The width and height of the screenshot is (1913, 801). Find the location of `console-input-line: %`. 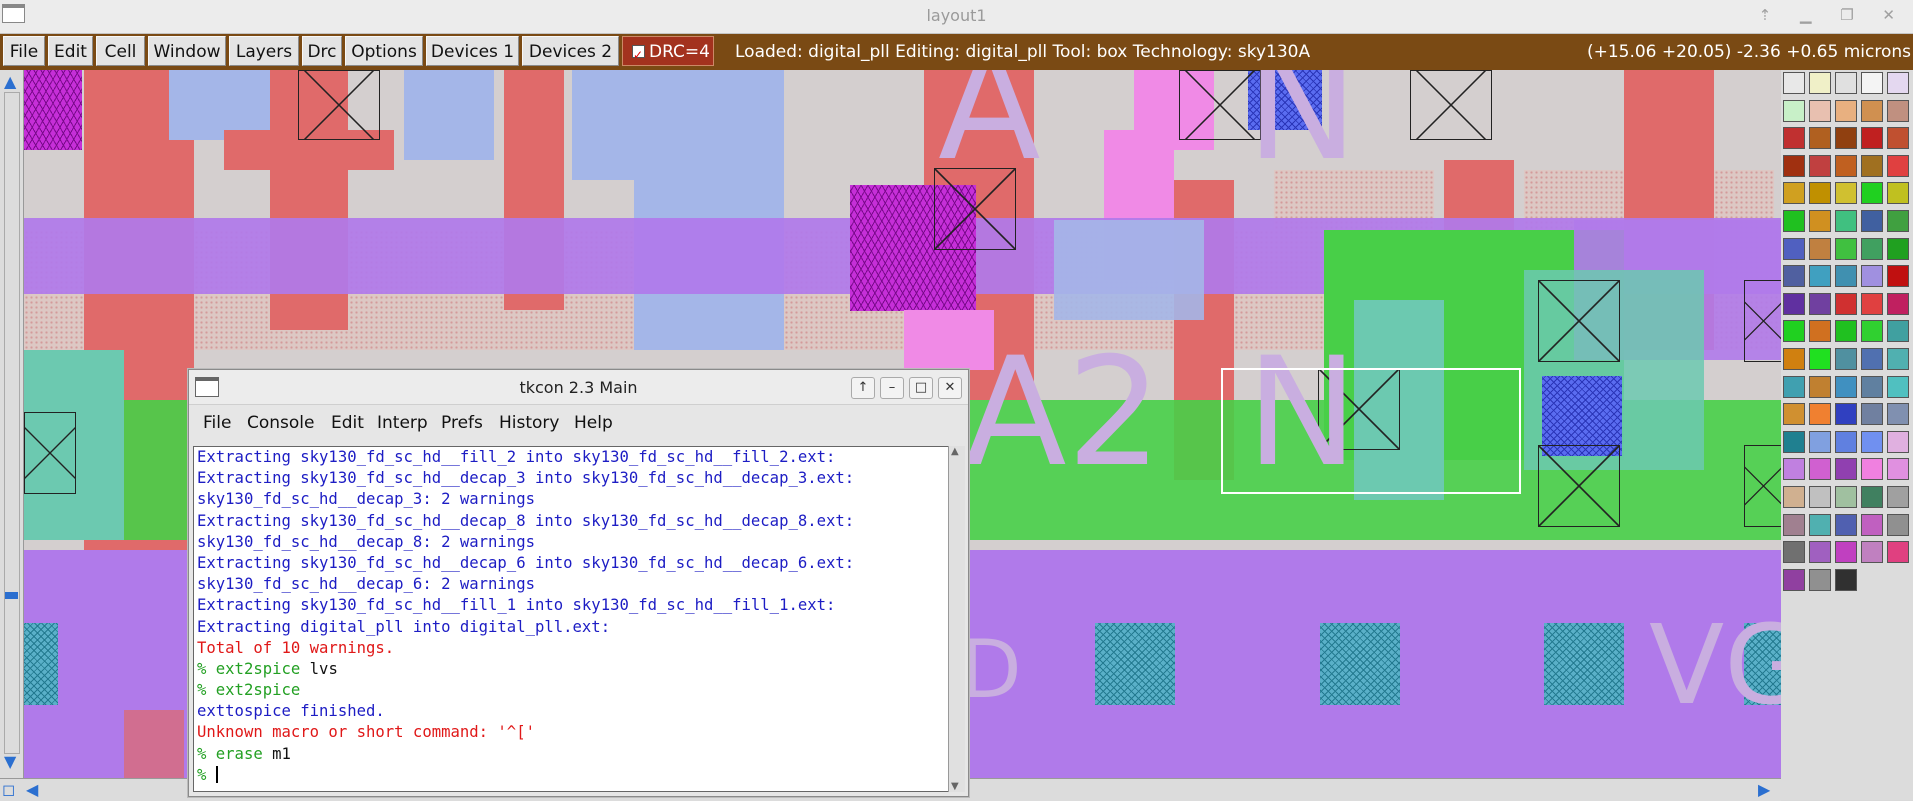

console-input-line: % is located at coordinates (573, 775).